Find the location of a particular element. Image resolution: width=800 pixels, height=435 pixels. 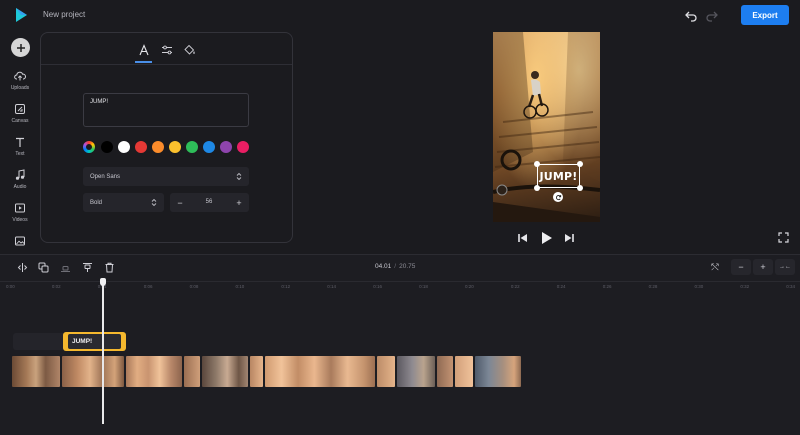

fit-timeline-button: ⤲ is located at coordinates (715, 267).